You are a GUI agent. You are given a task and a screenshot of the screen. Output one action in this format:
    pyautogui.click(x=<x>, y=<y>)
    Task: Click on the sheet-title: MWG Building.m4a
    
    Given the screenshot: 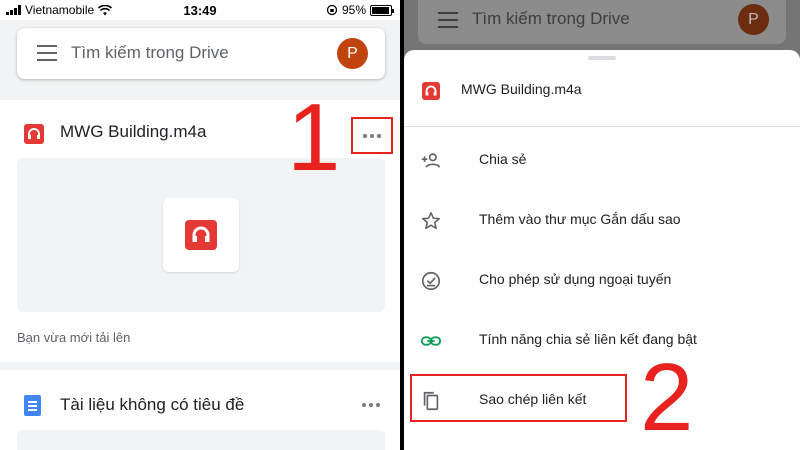 What is the action you would take?
    pyautogui.click(x=521, y=89)
    